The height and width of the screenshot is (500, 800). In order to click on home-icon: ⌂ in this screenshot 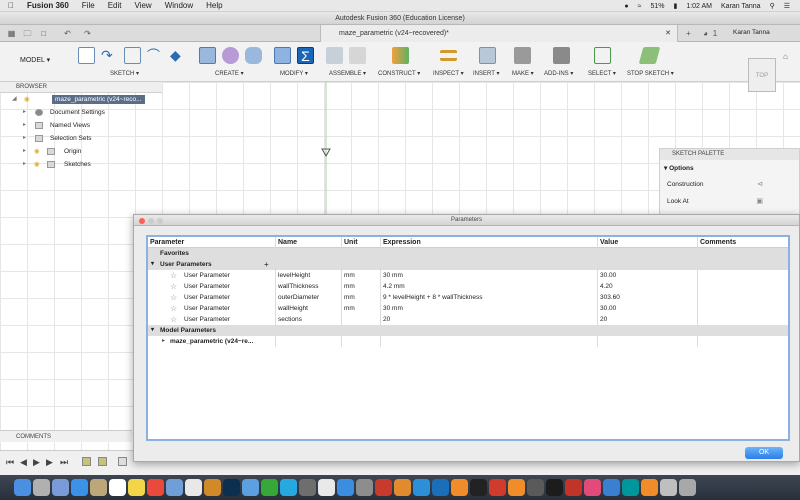, I will do `click(785, 56)`.